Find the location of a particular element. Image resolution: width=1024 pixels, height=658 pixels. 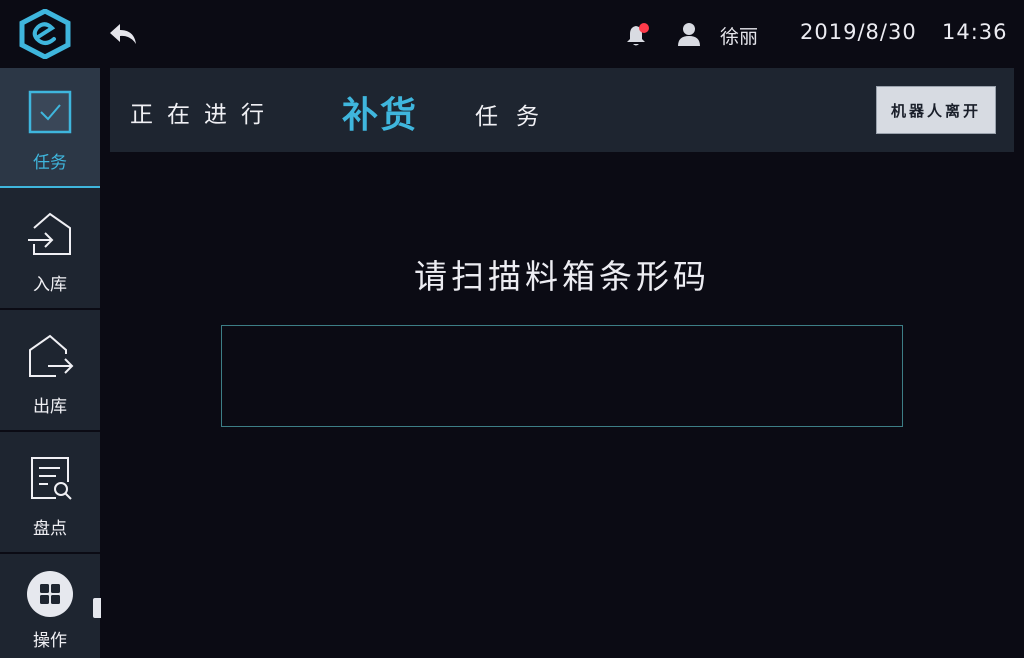

current-date: 2019/8/30 is located at coordinates (858, 32).